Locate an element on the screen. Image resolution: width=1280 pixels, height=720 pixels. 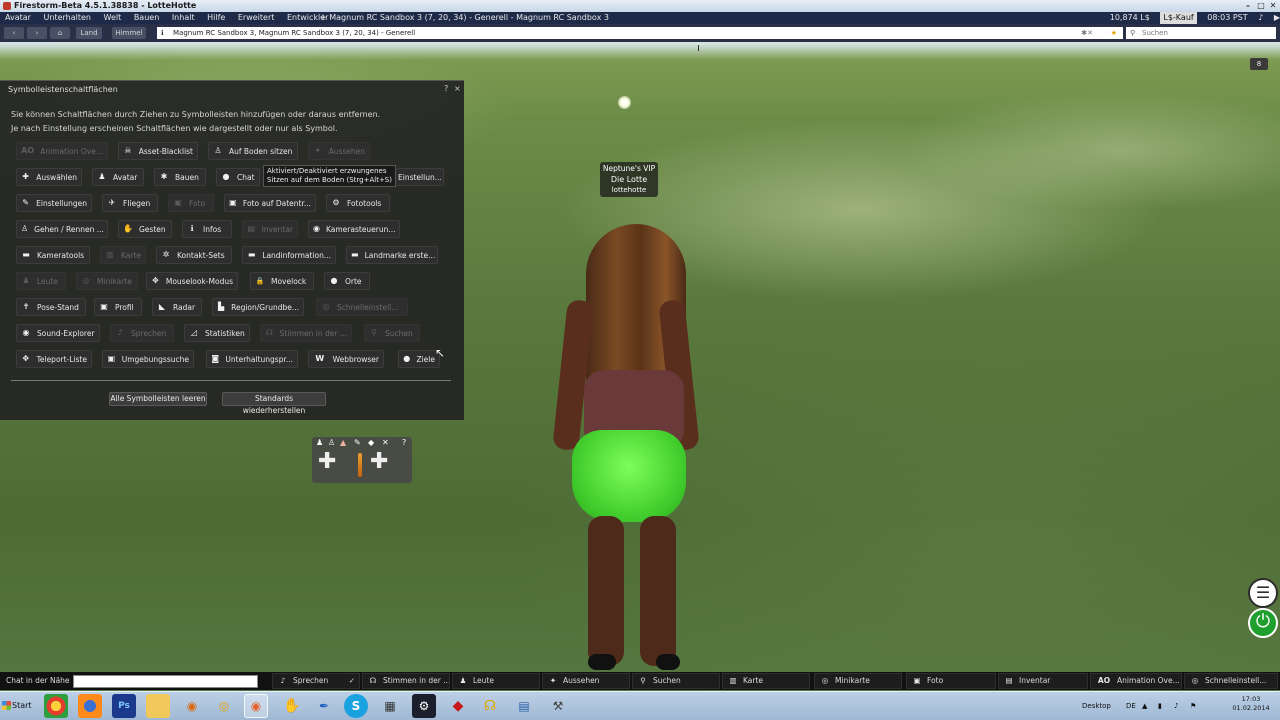
help-icon: ? is located at coordinates (446, 88).